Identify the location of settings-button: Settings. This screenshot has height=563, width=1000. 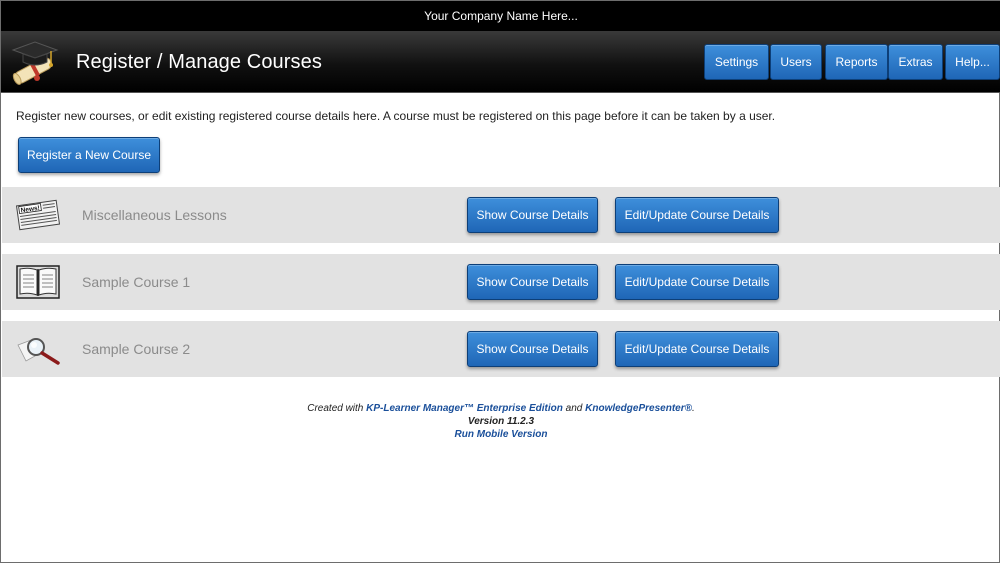
(736, 62).